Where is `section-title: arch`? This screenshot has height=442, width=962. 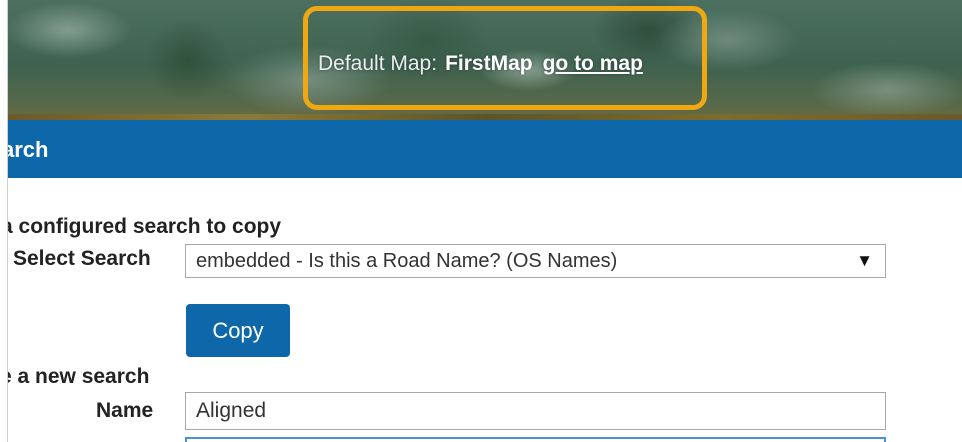
section-title: arch is located at coordinates (25, 149).